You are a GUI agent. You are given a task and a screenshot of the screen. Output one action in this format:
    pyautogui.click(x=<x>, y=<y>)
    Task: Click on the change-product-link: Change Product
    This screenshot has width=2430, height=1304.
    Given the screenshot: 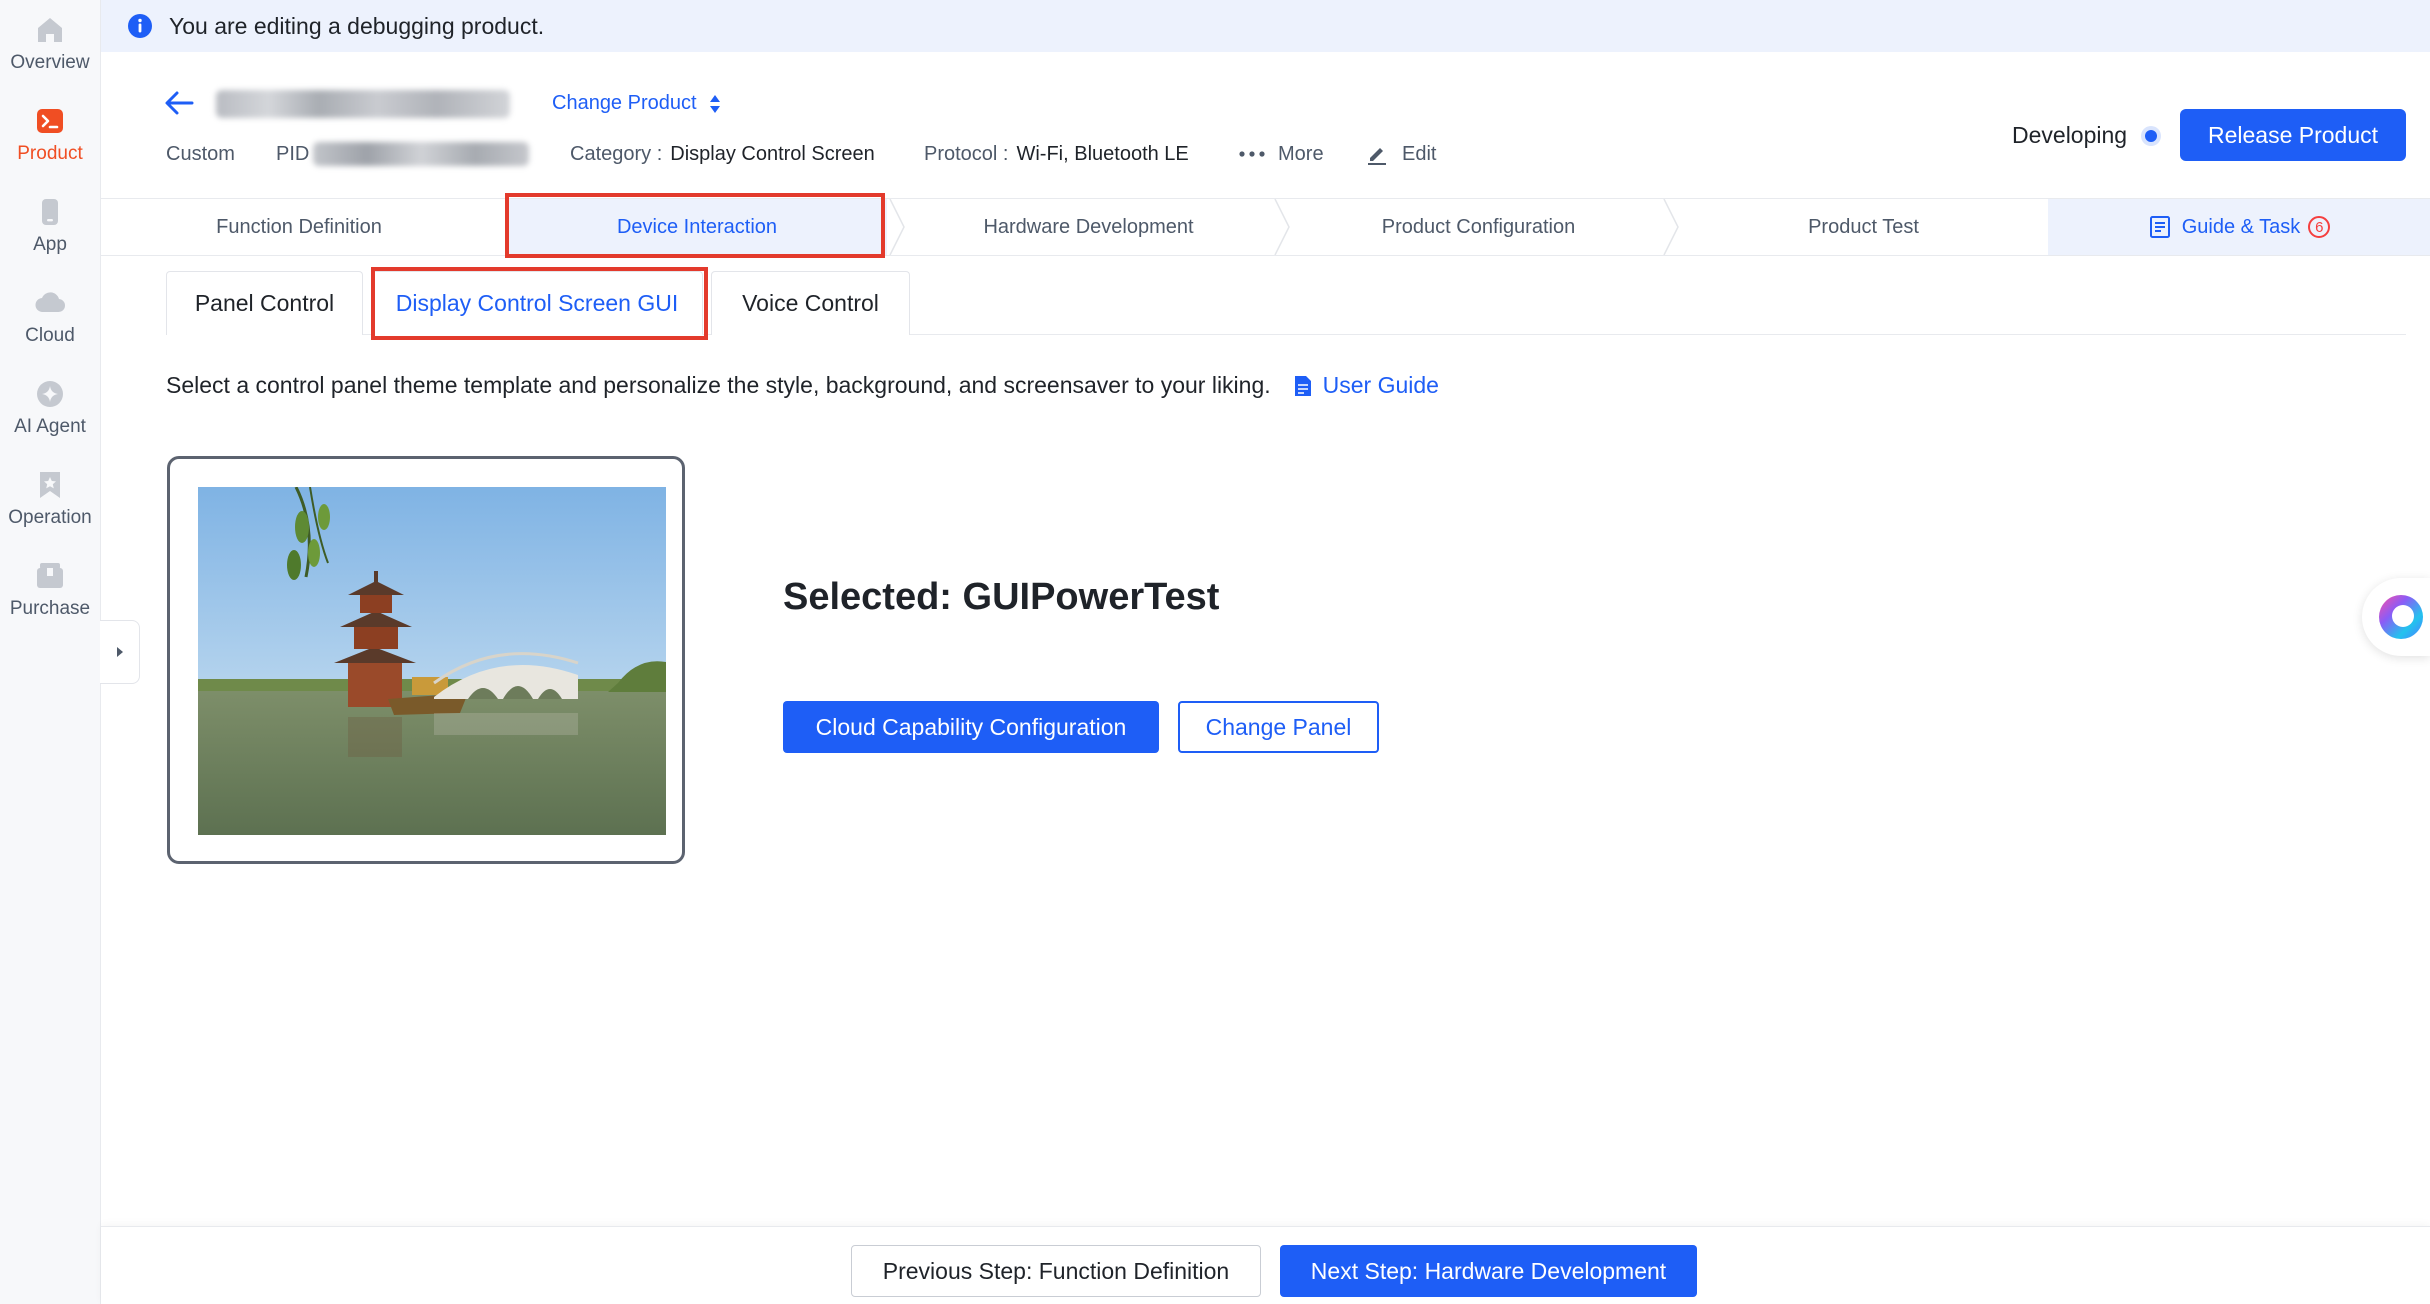 What is the action you would take?
    pyautogui.click(x=637, y=103)
    